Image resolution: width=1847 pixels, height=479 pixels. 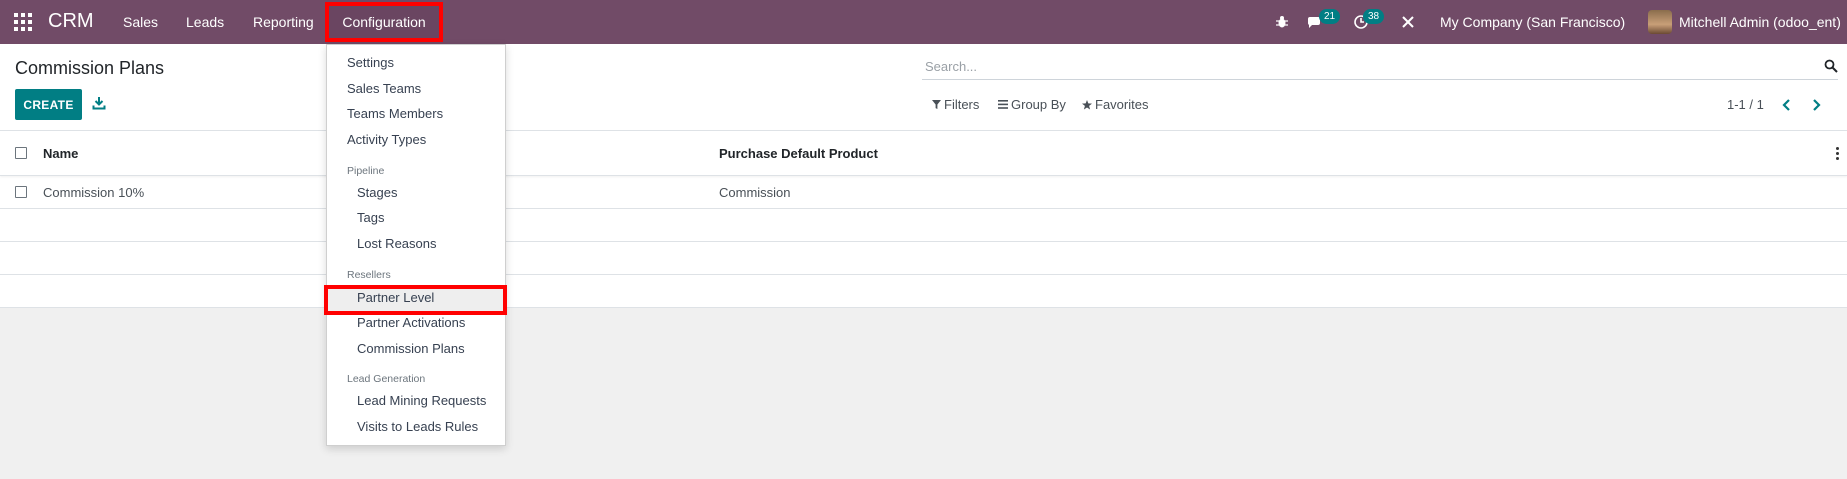 I want to click on company-switcher: My Company (San Francisco), so click(x=1532, y=22).